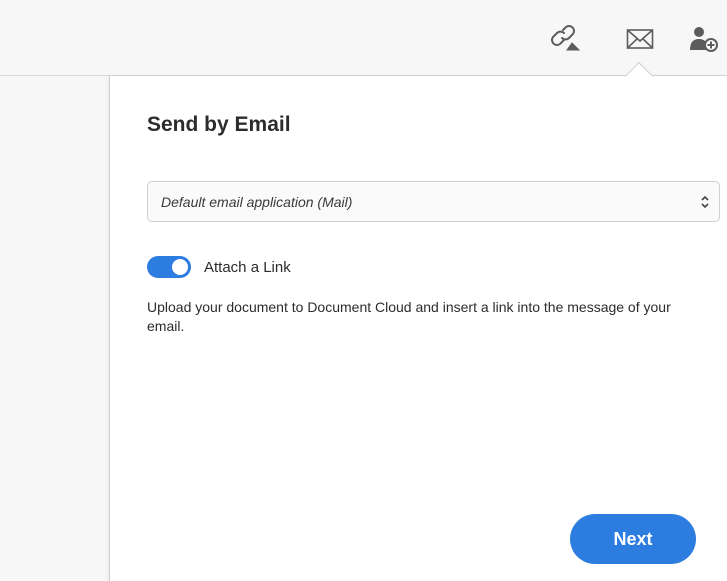 Image resolution: width=727 pixels, height=581 pixels. Describe the element at coordinates (180, 267) in the screenshot. I see `toggle-knob` at that location.